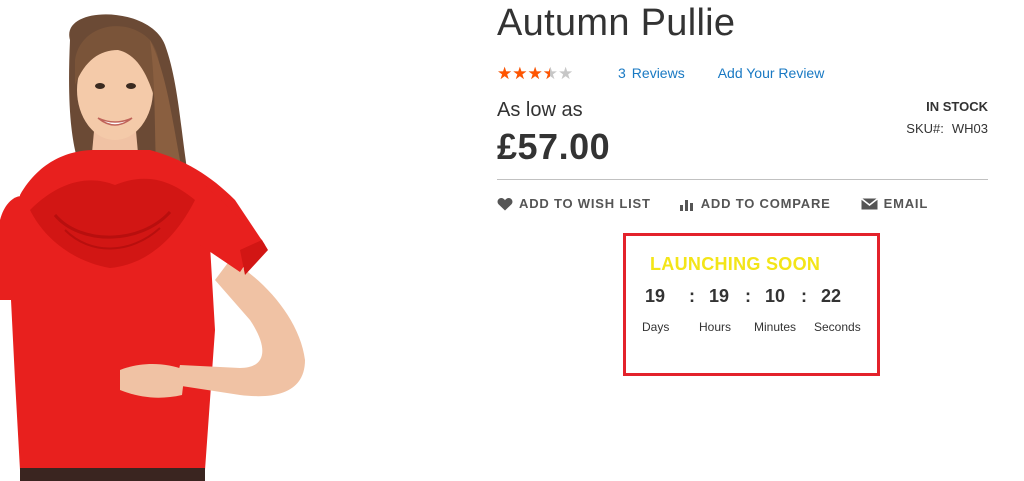  I want to click on compare-label: ADD TO COMPARE, so click(765, 203).